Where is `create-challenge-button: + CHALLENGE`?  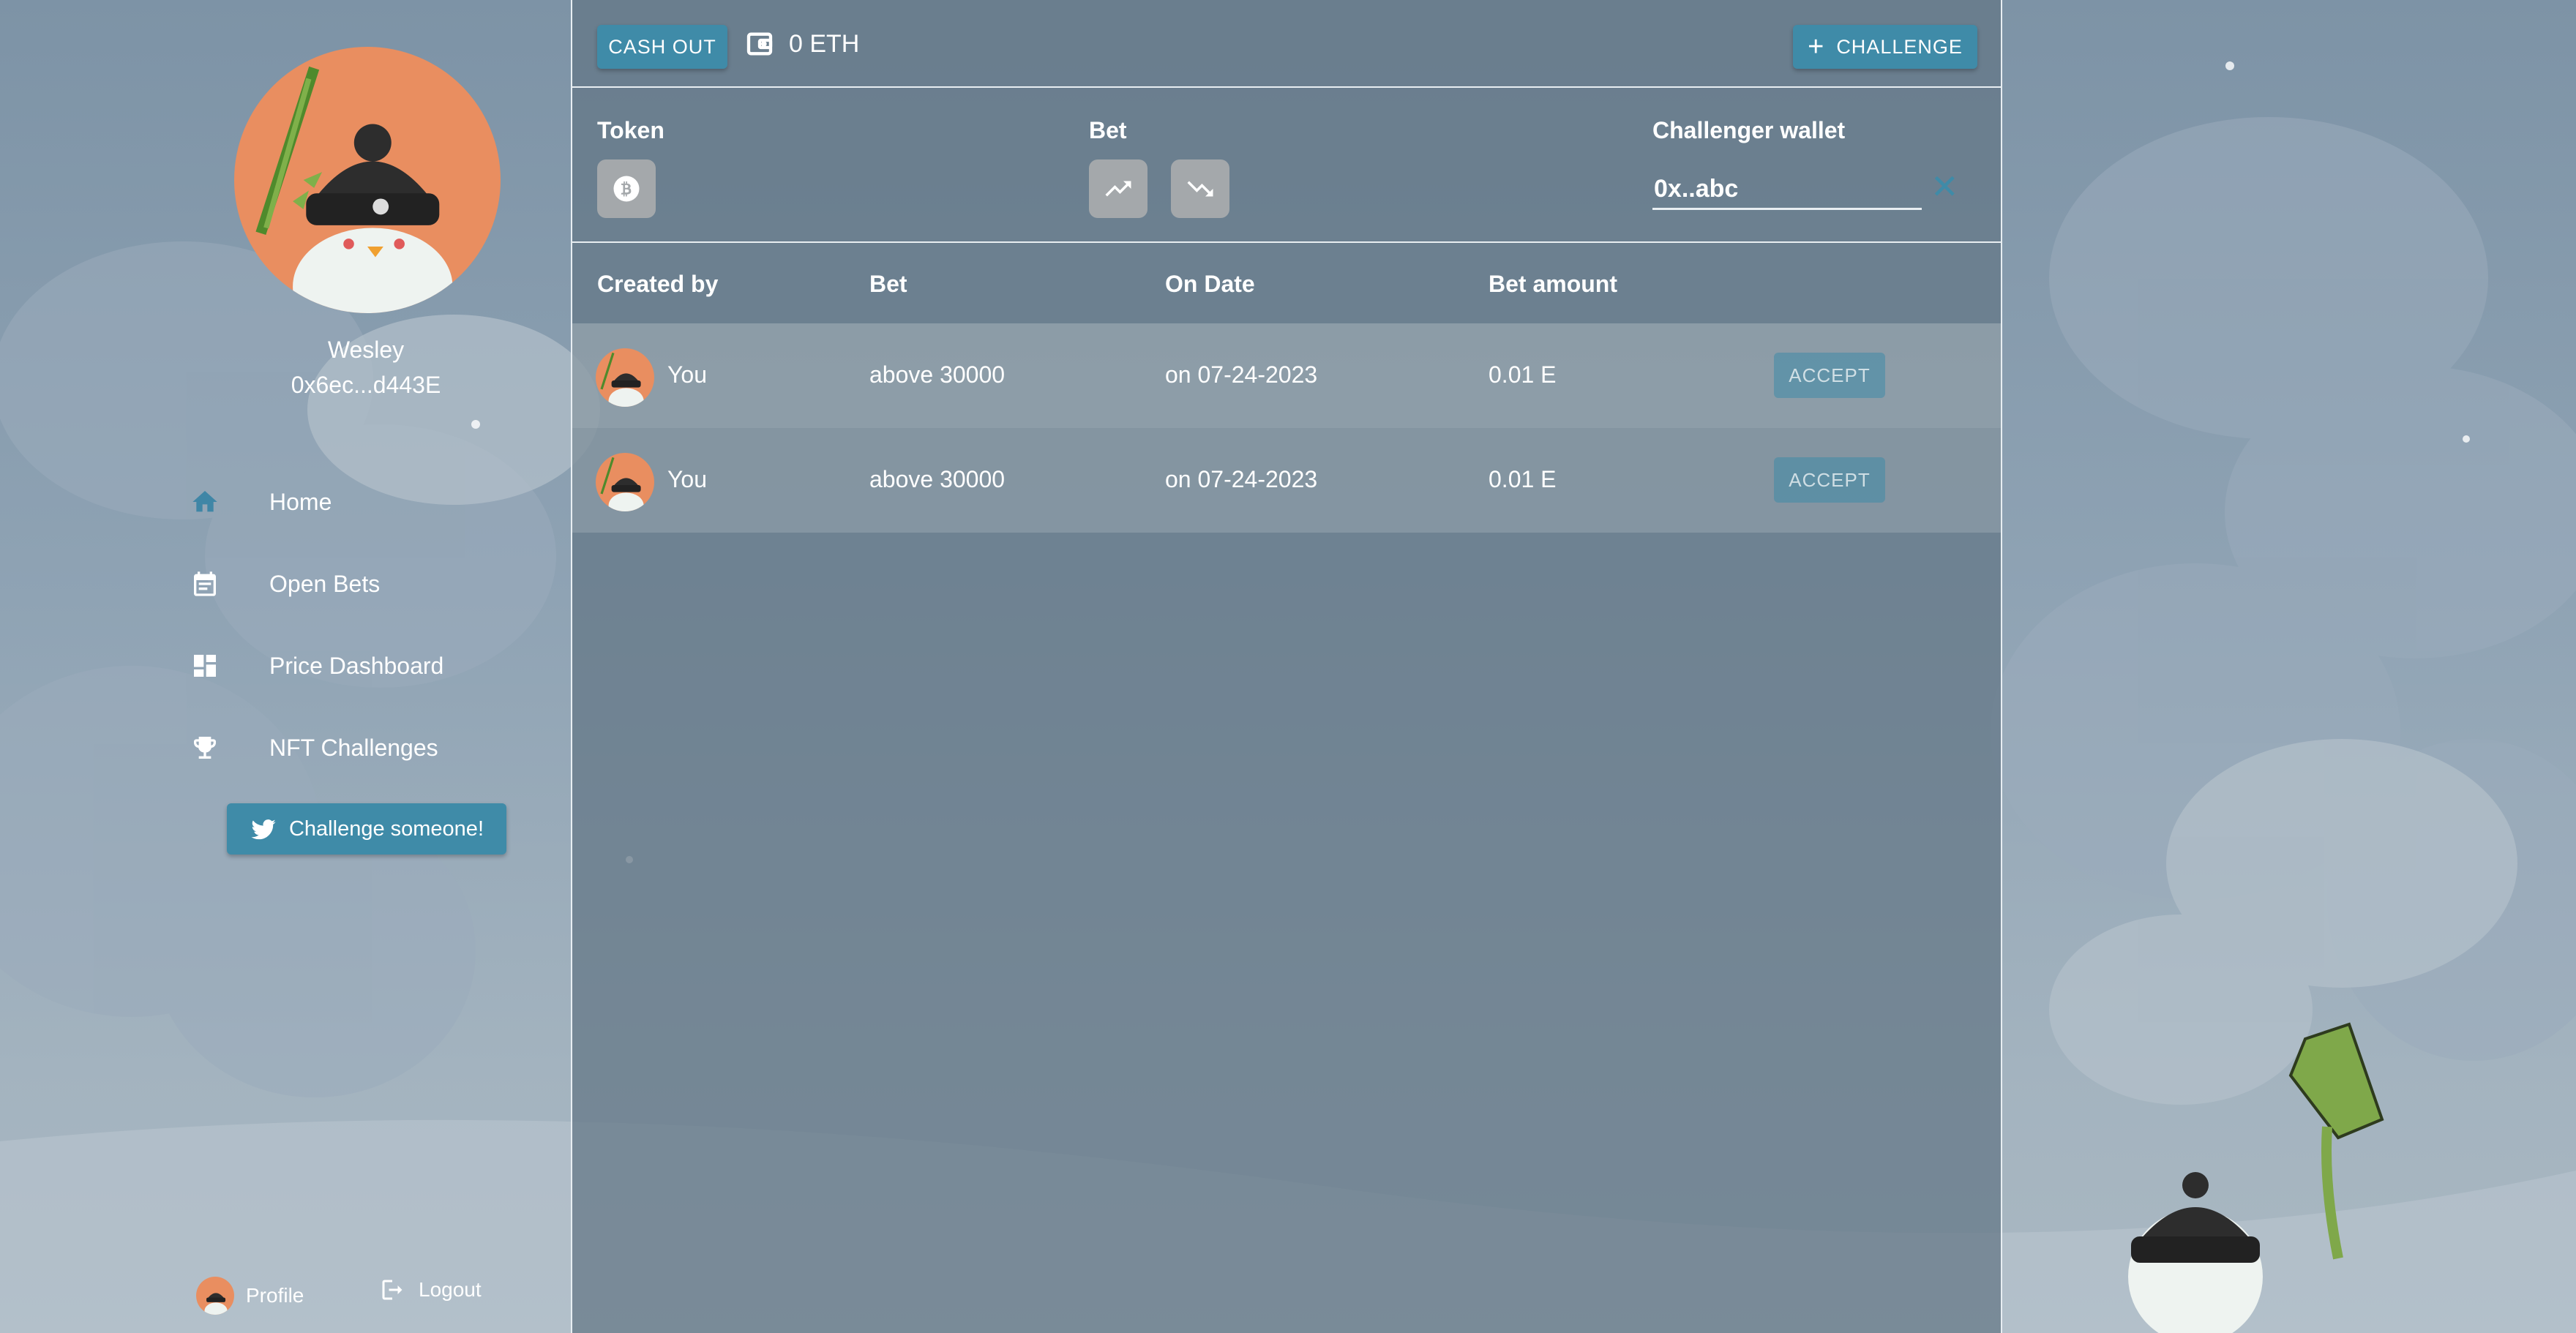 create-challenge-button: + CHALLENGE is located at coordinates (1885, 47).